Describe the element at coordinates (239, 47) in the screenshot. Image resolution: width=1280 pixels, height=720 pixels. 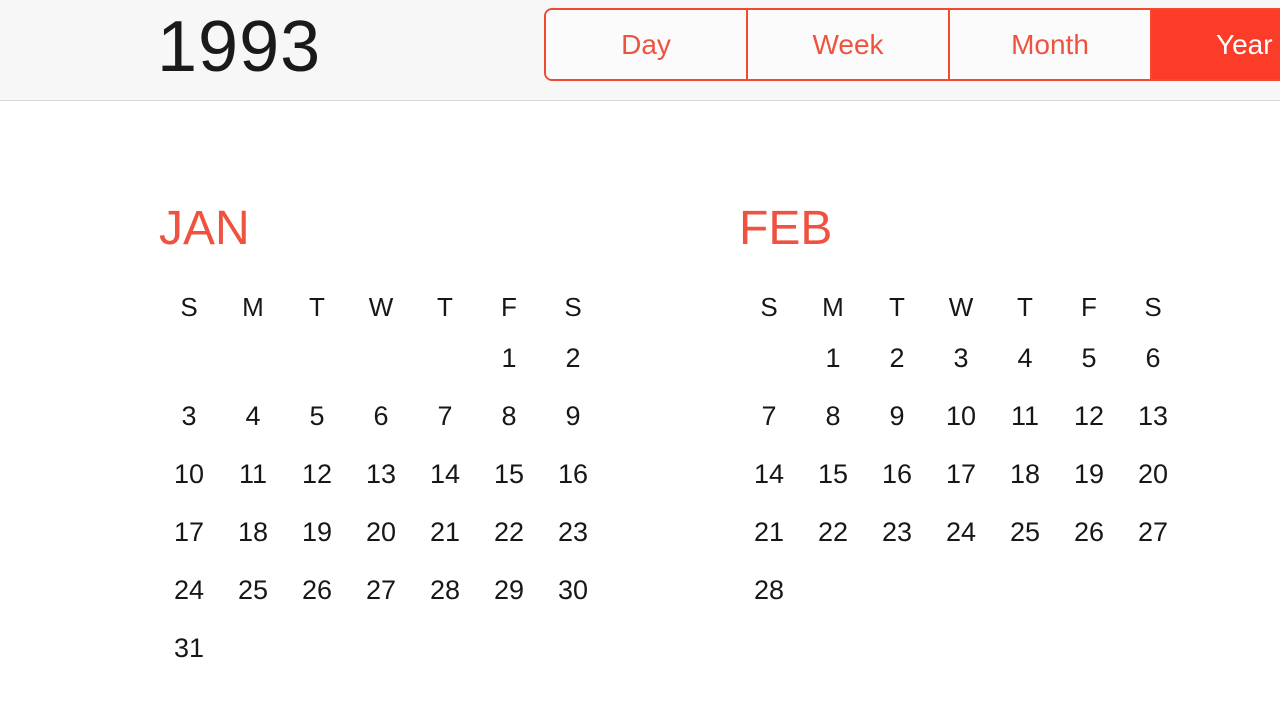
I see `page-title: 1993` at that location.